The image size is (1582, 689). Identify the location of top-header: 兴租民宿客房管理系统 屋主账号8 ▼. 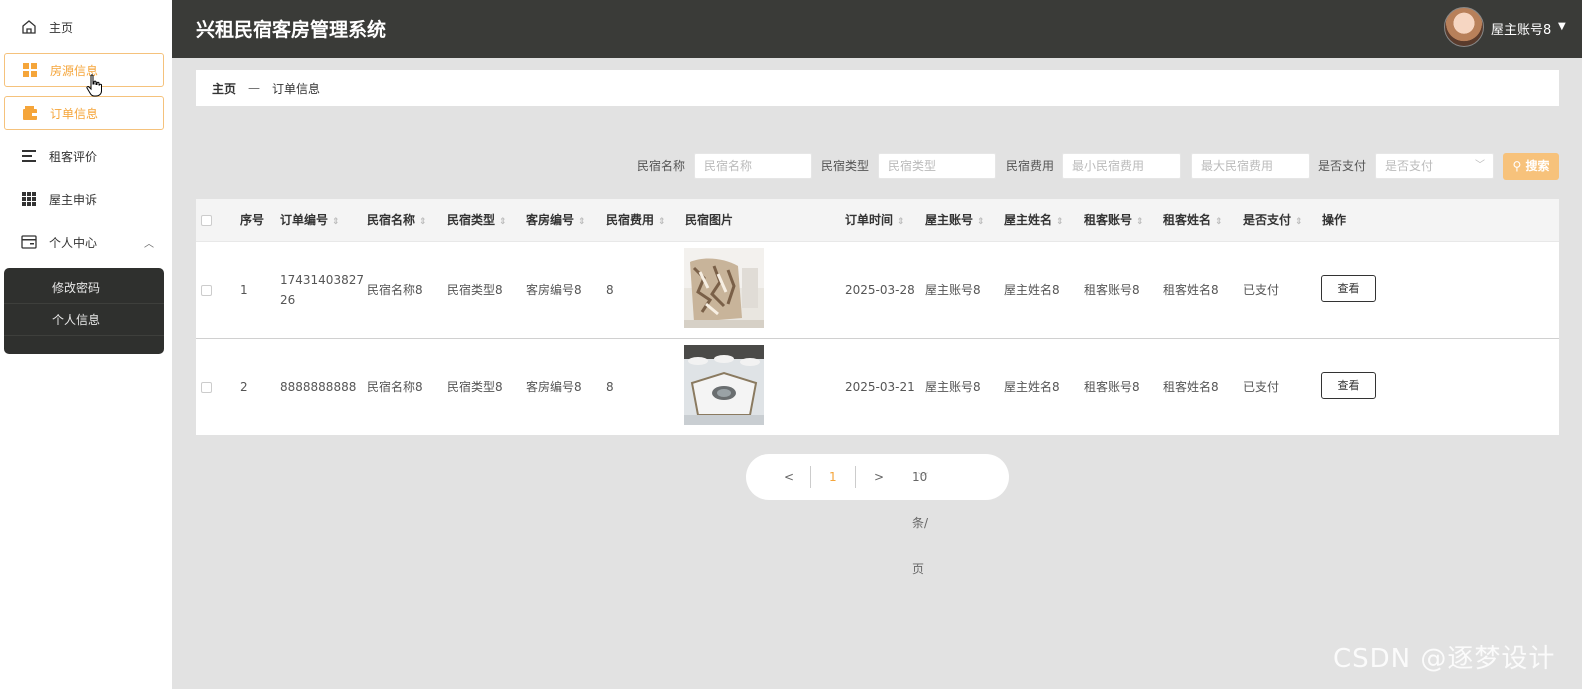
(877, 29).